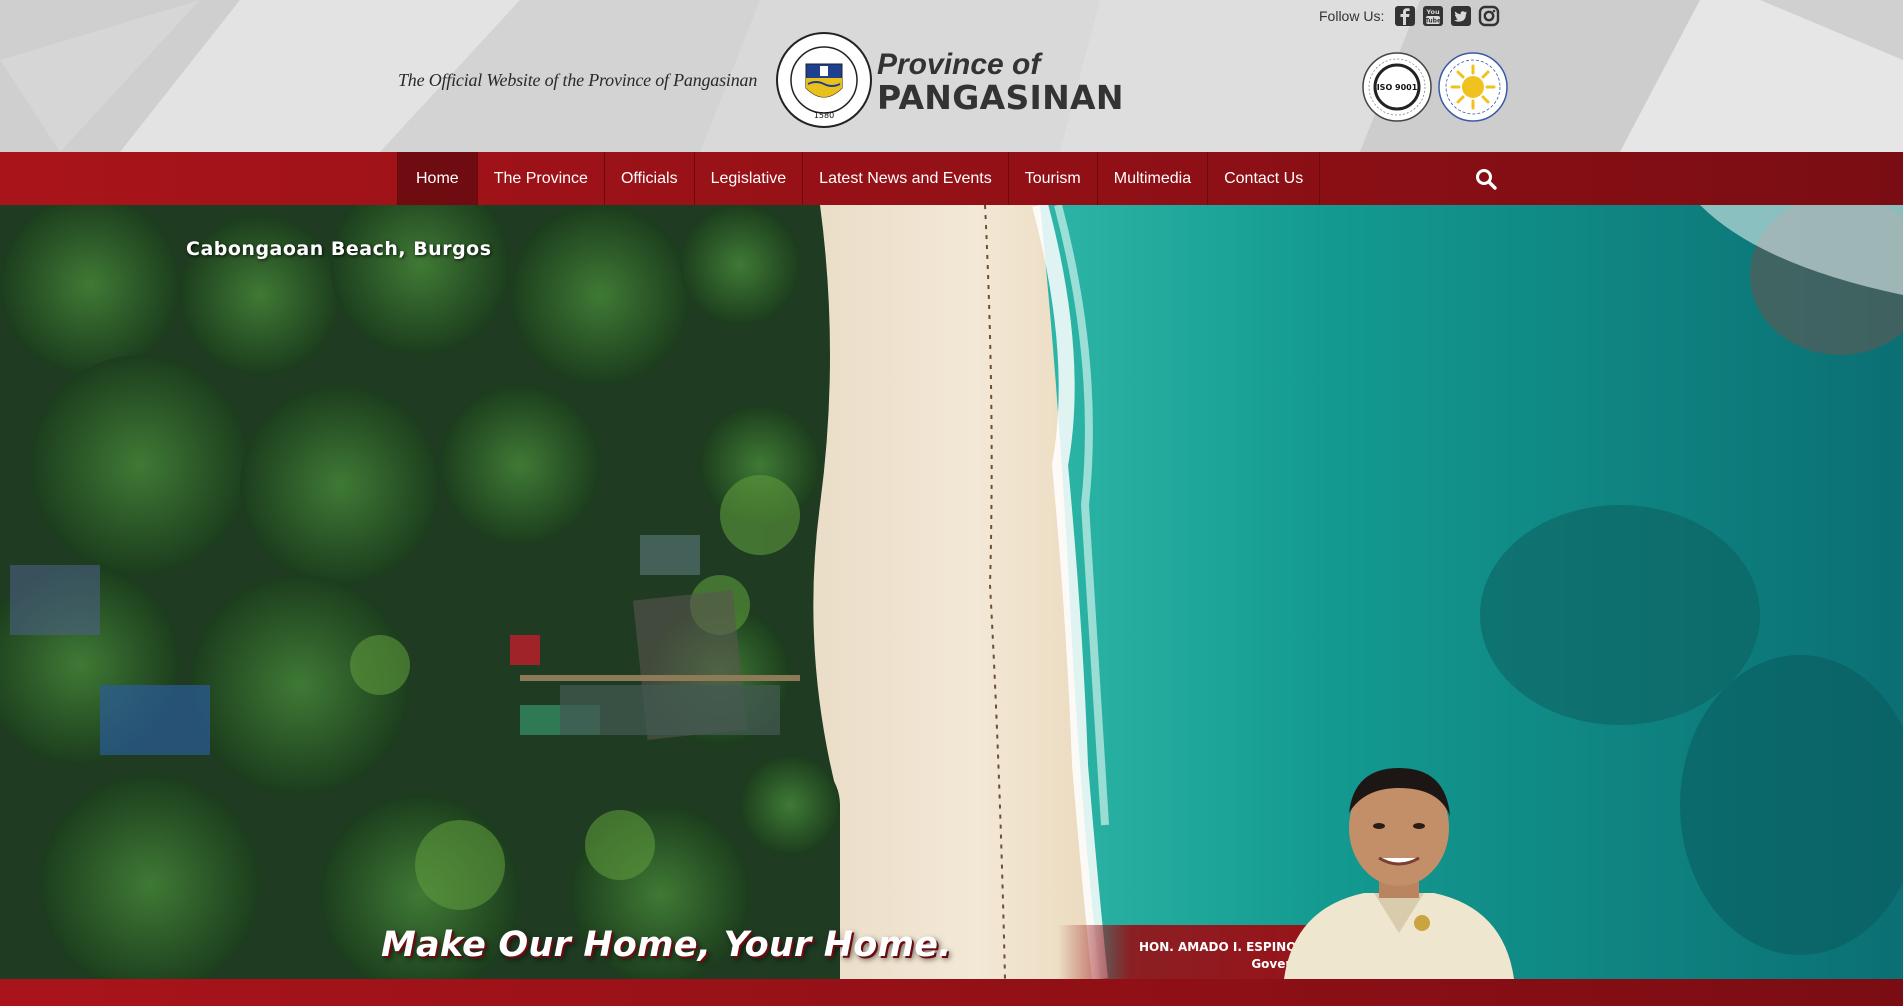 Image resolution: width=1903 pixels, height=1006 pixels. What do you see at coordinates (1405, 16) in the screenshot?
I see `facebook-icon` at bounding box center [1405, 16].